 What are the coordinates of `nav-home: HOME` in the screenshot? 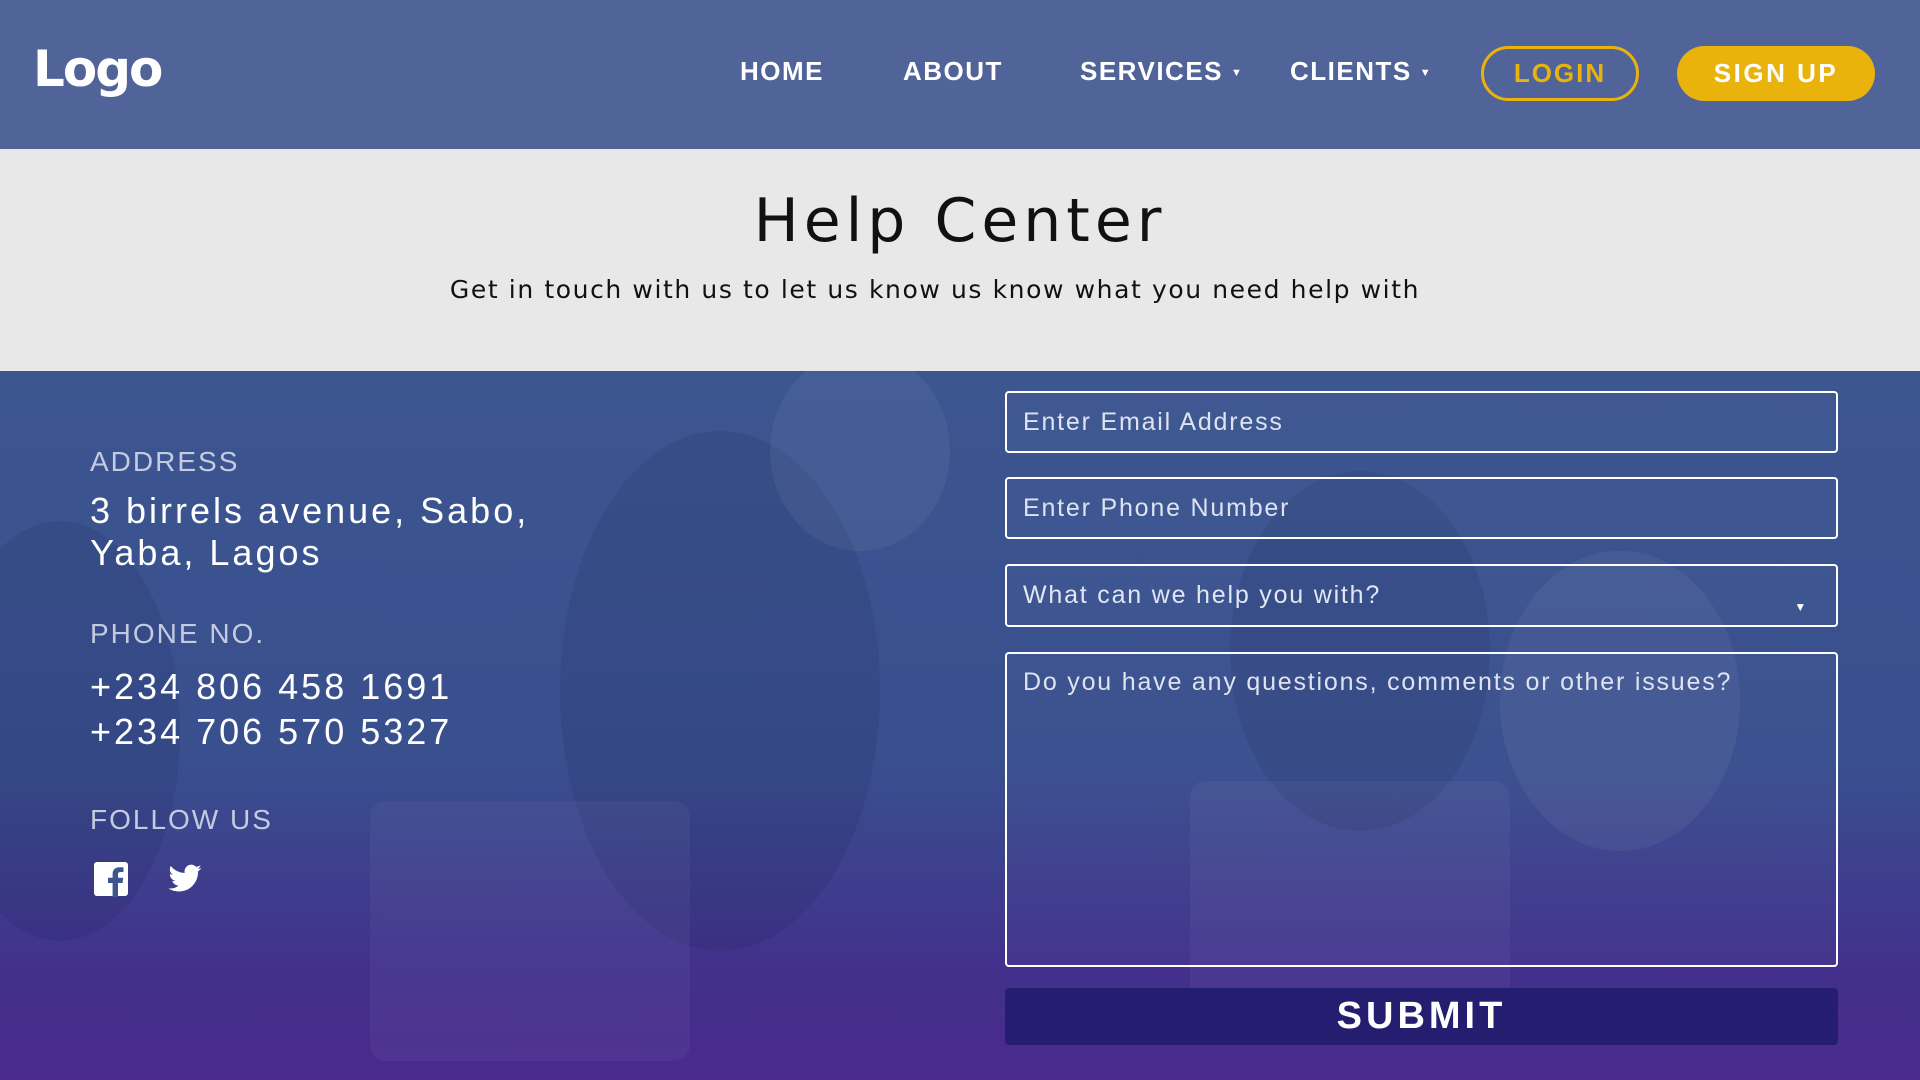 It's located at (782, 71).